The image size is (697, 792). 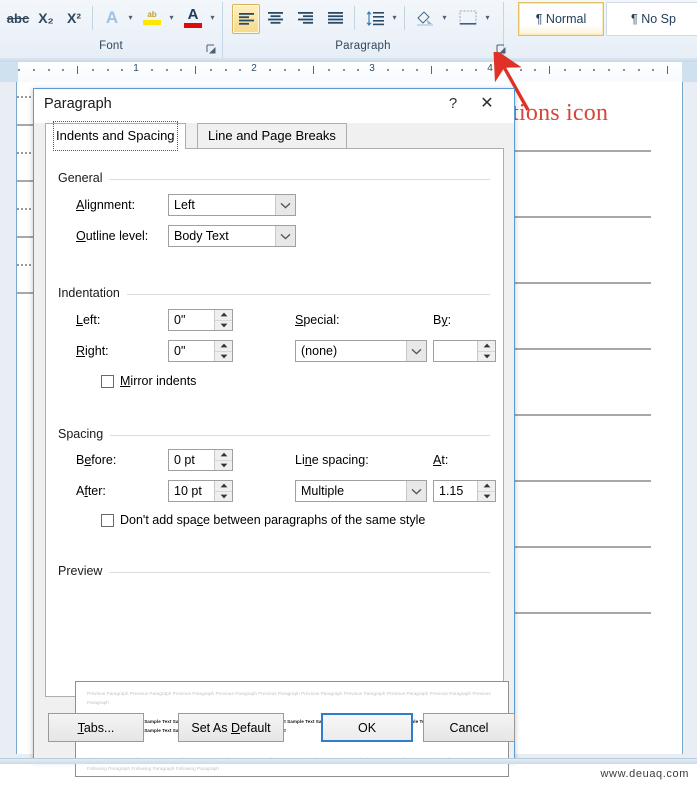 What do you see at coordinates (223, 465) in the screenshot?
I see `spacing-before-stepper-down-icon` at bounding box center [223, 465].